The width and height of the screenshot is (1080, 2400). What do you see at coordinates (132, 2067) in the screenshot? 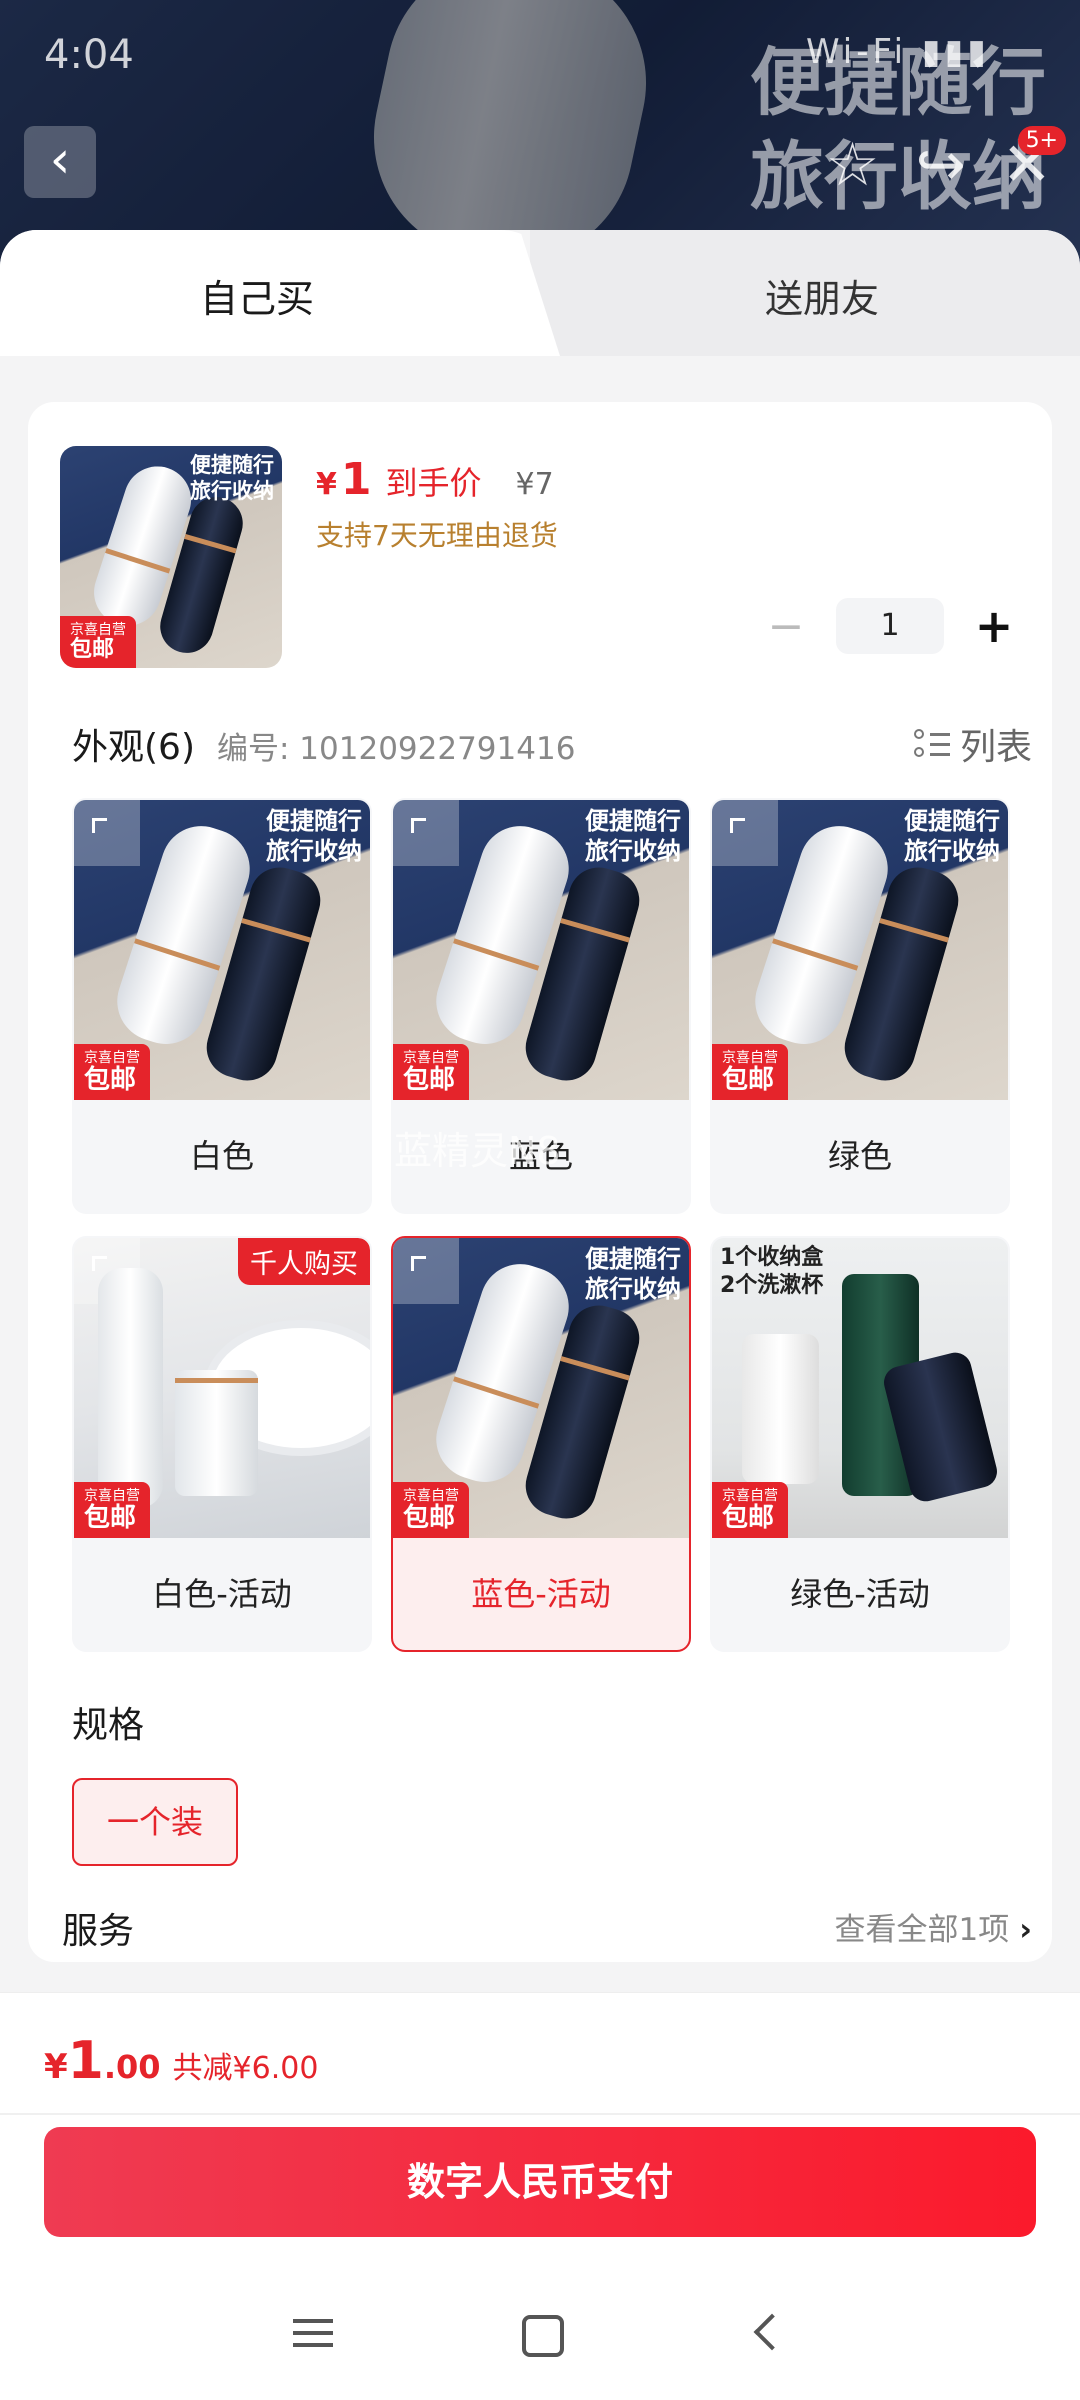
I see `total-decimal: .00` at bounding box center [132, 2067].